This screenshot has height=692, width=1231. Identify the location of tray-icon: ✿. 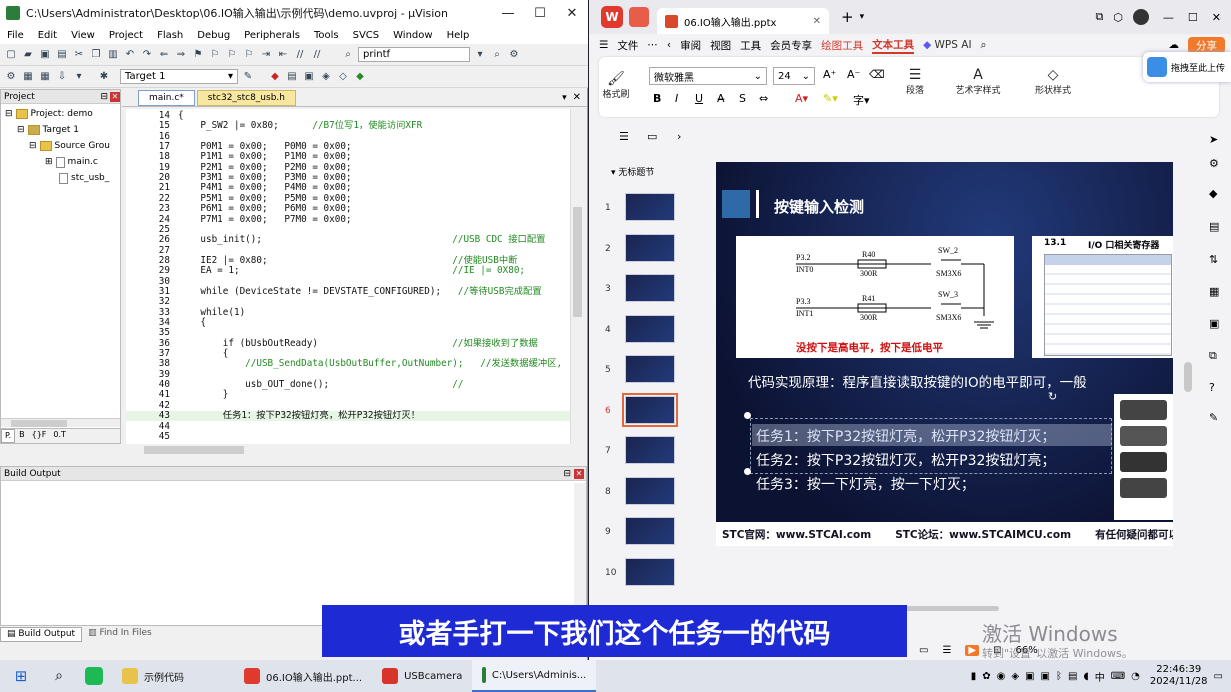
(986, 676).